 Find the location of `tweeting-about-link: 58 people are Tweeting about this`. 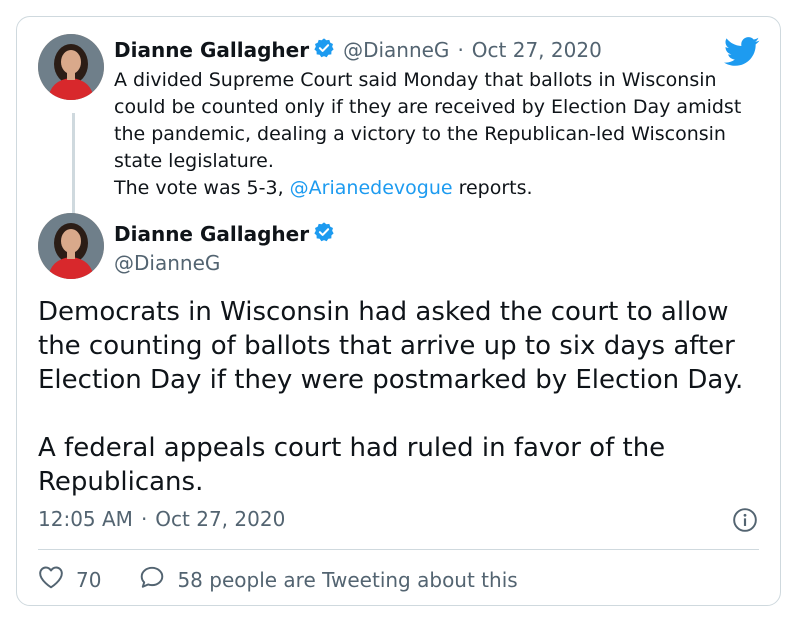

tweeting-about-link: 58 people are Tweeting about this is located at coordinates (328, 579).